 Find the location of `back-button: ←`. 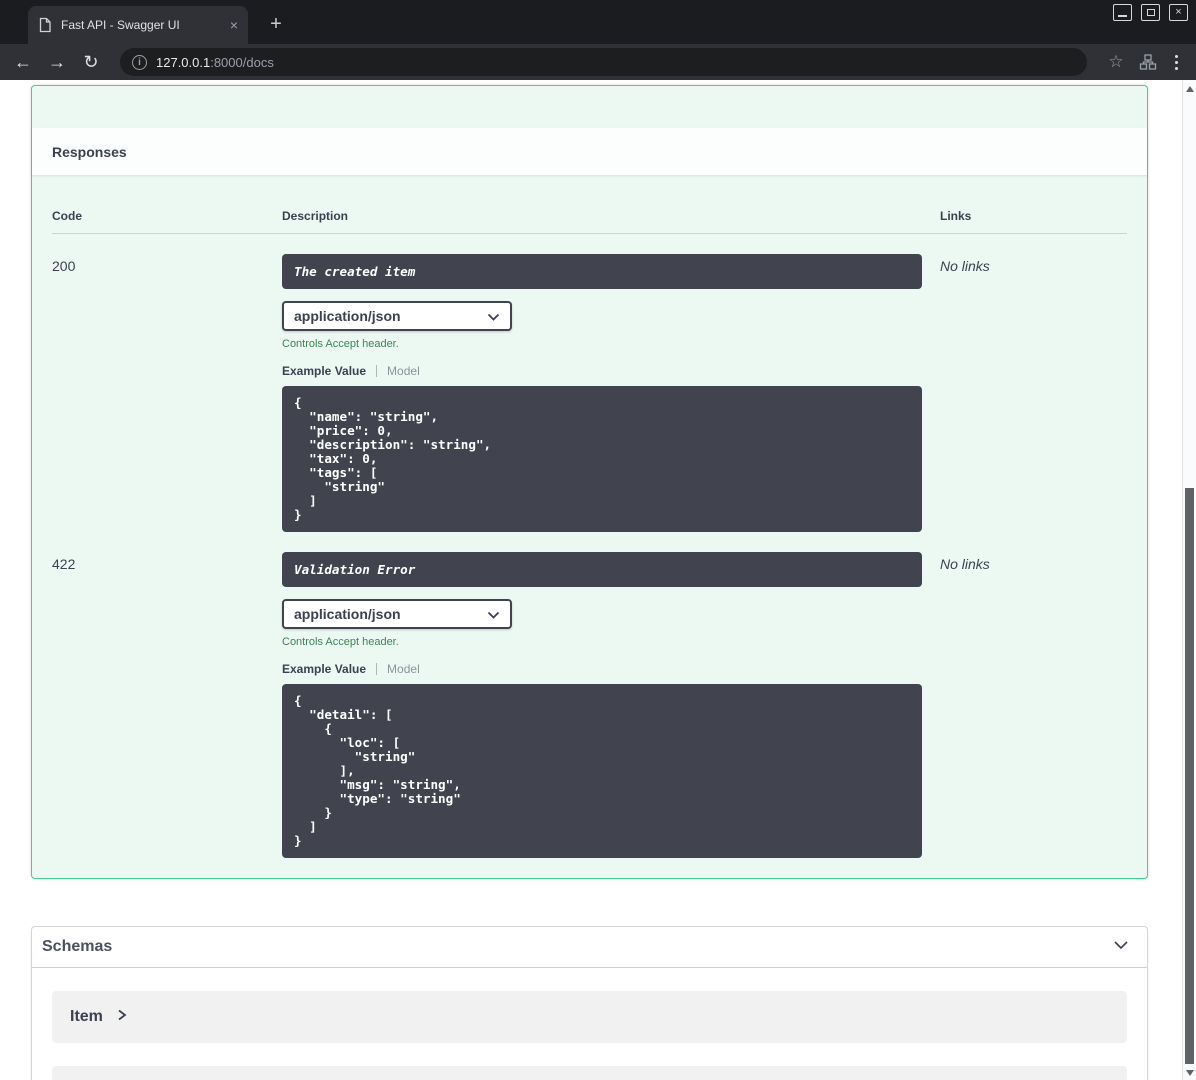

back-button: ← is located at coordinates (23, 62).